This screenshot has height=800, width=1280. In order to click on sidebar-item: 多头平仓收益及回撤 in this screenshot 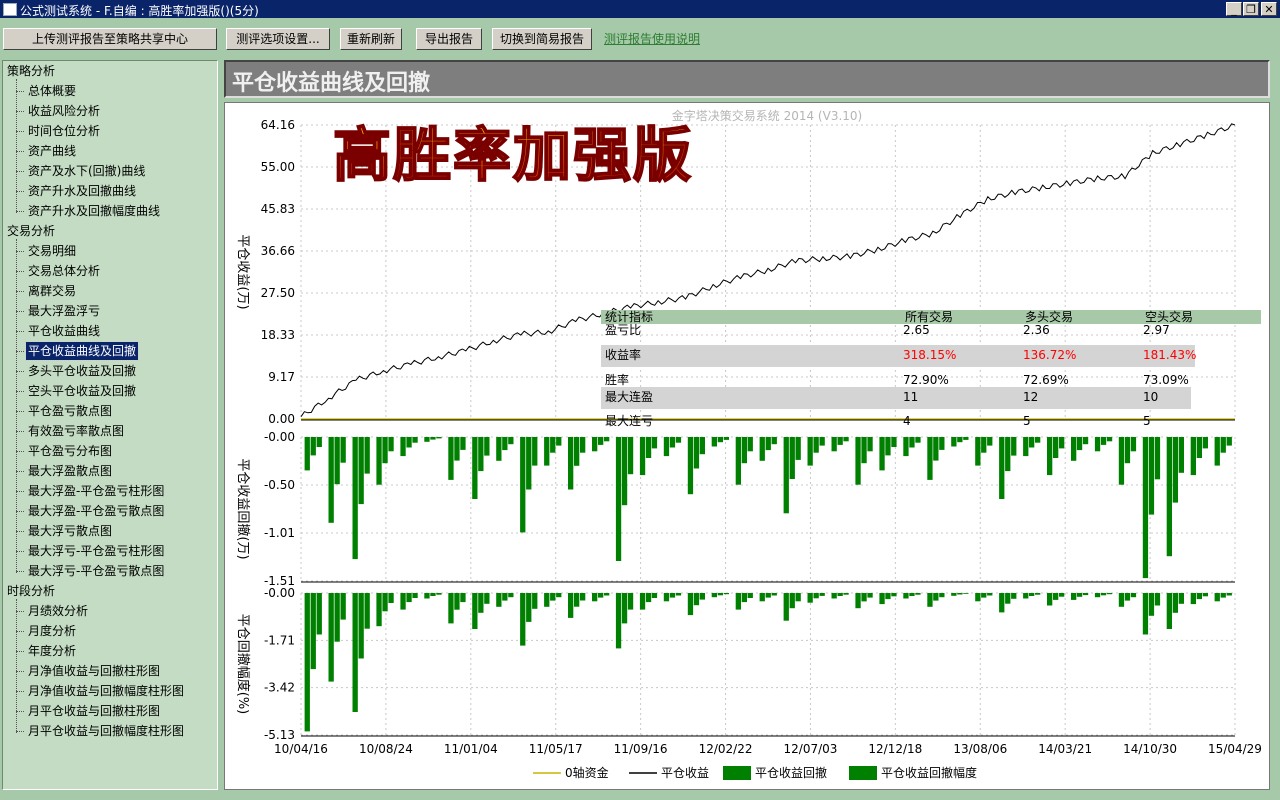, I will do `click(82, 371)`.